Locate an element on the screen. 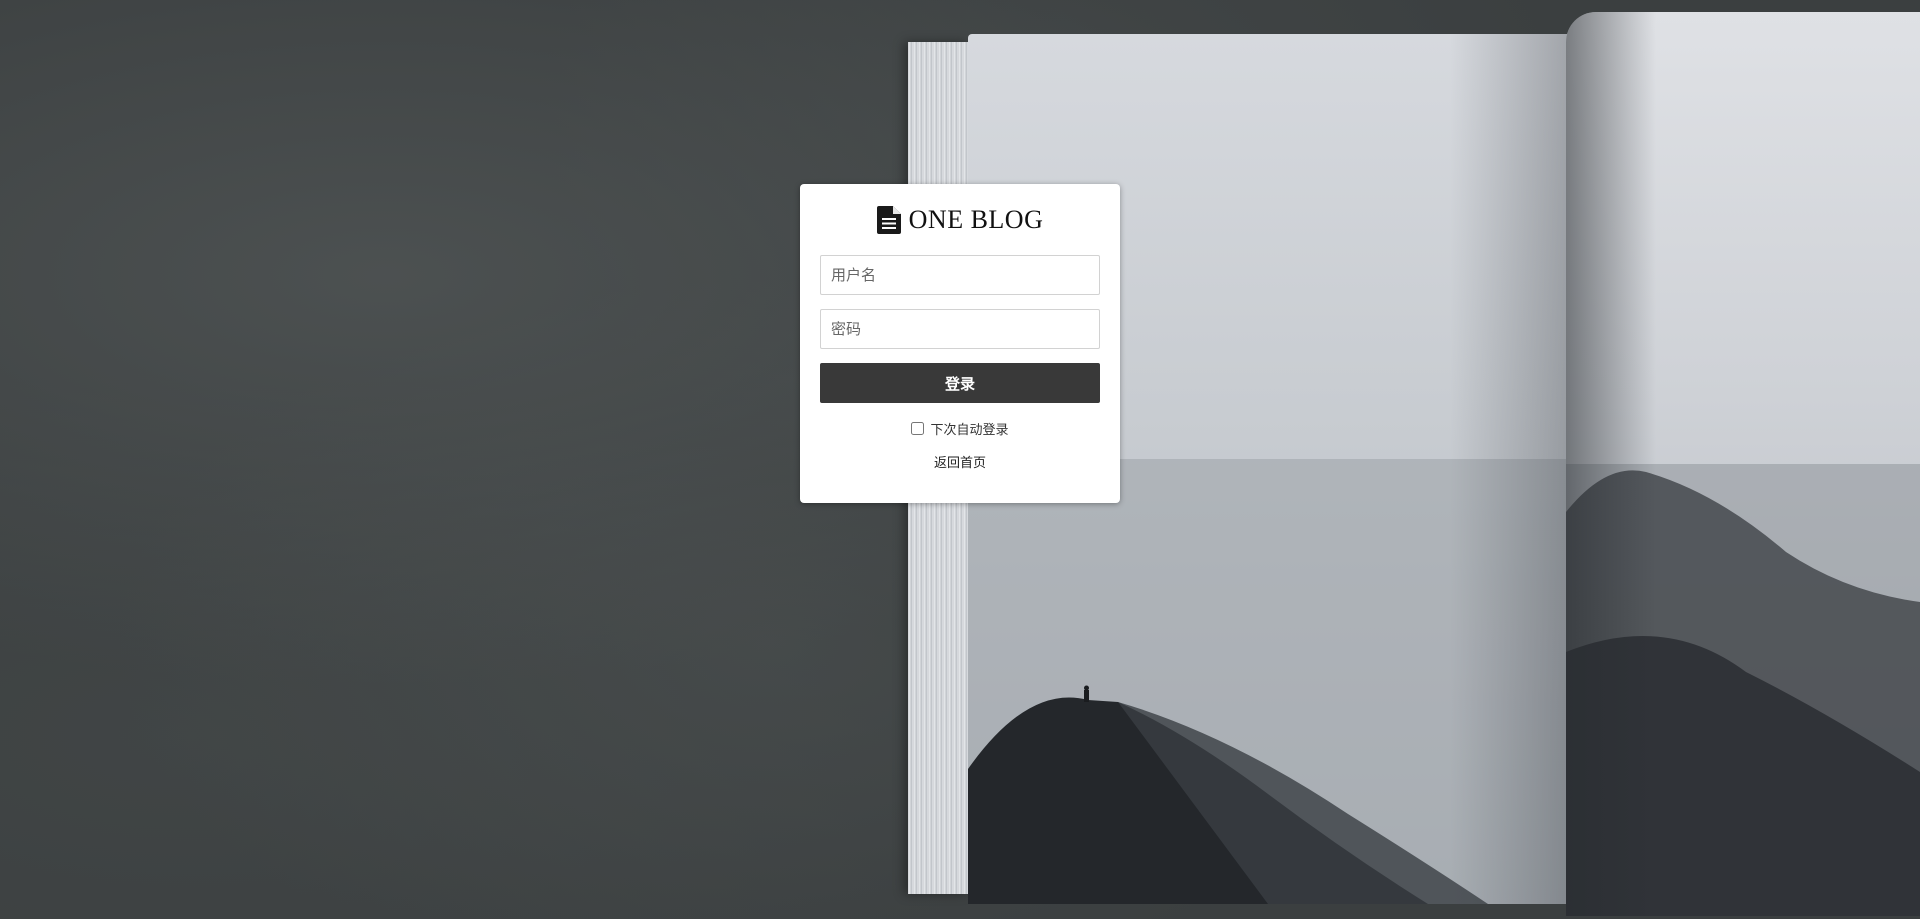 The height and width of the screenshot is (919, 1920). back-home-link: 返回首页 is located at coordinates (960, 463).